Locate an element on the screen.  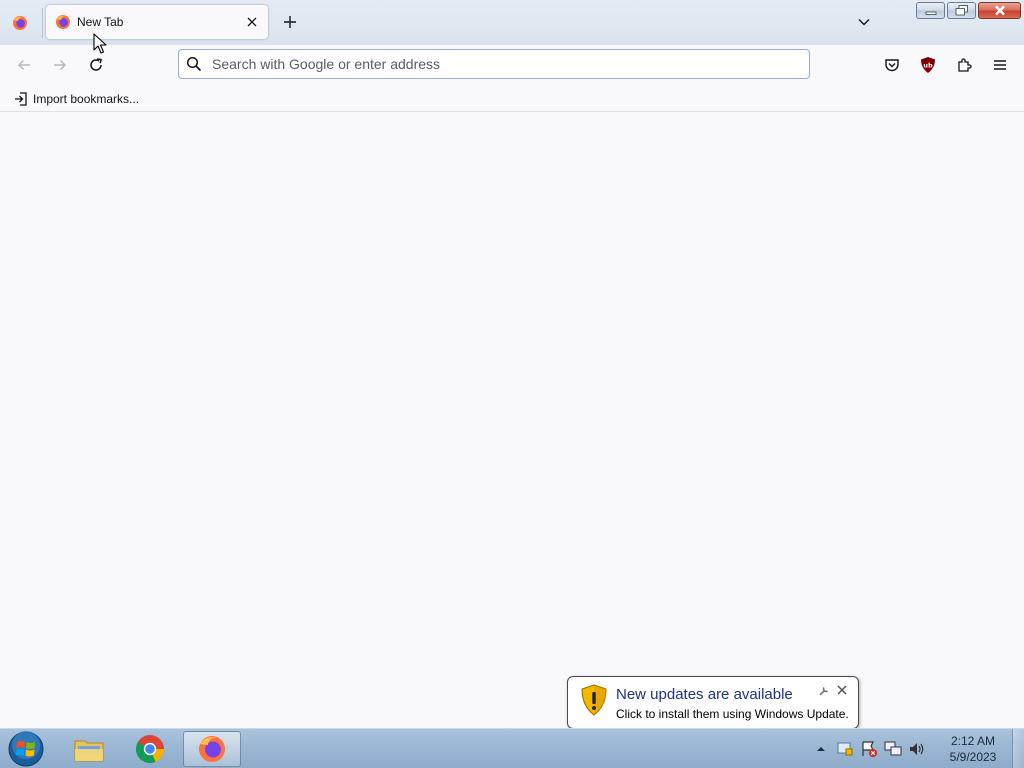
show-desktop-button is located at coordinates (1018, 748).